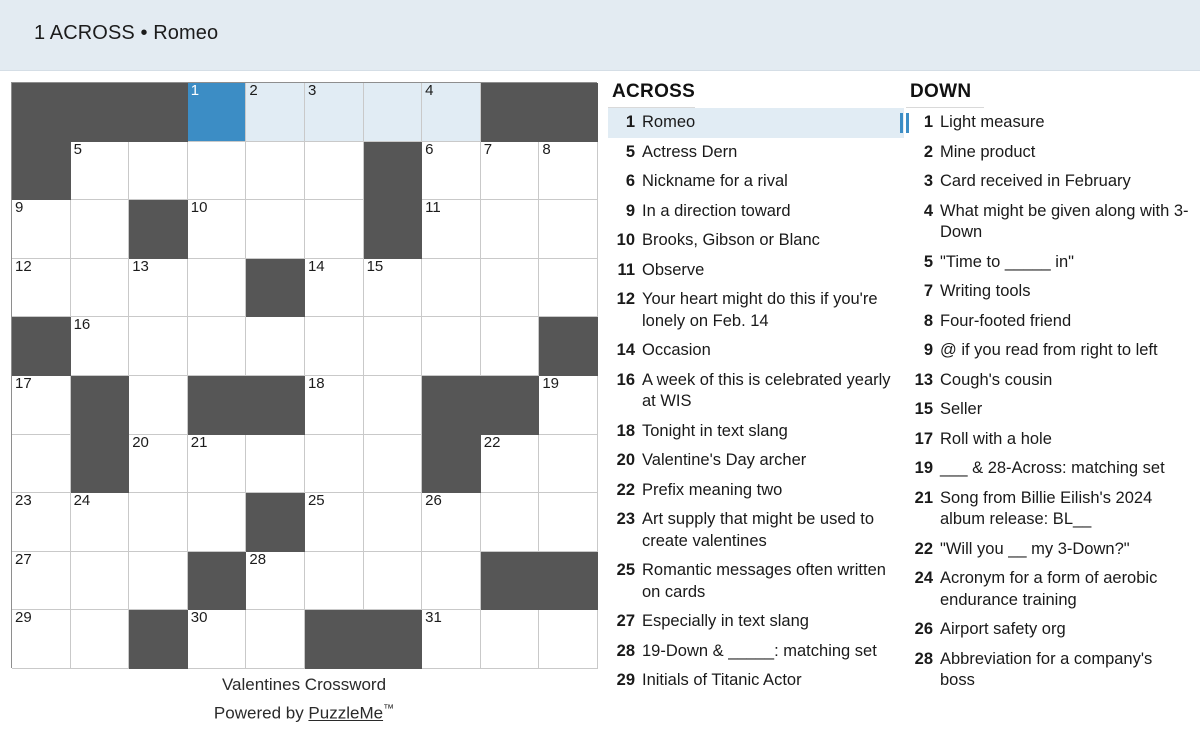  Describe the element at coordinates (568, 171) in the screenshot. I see `grid-cell: 8` at that location.